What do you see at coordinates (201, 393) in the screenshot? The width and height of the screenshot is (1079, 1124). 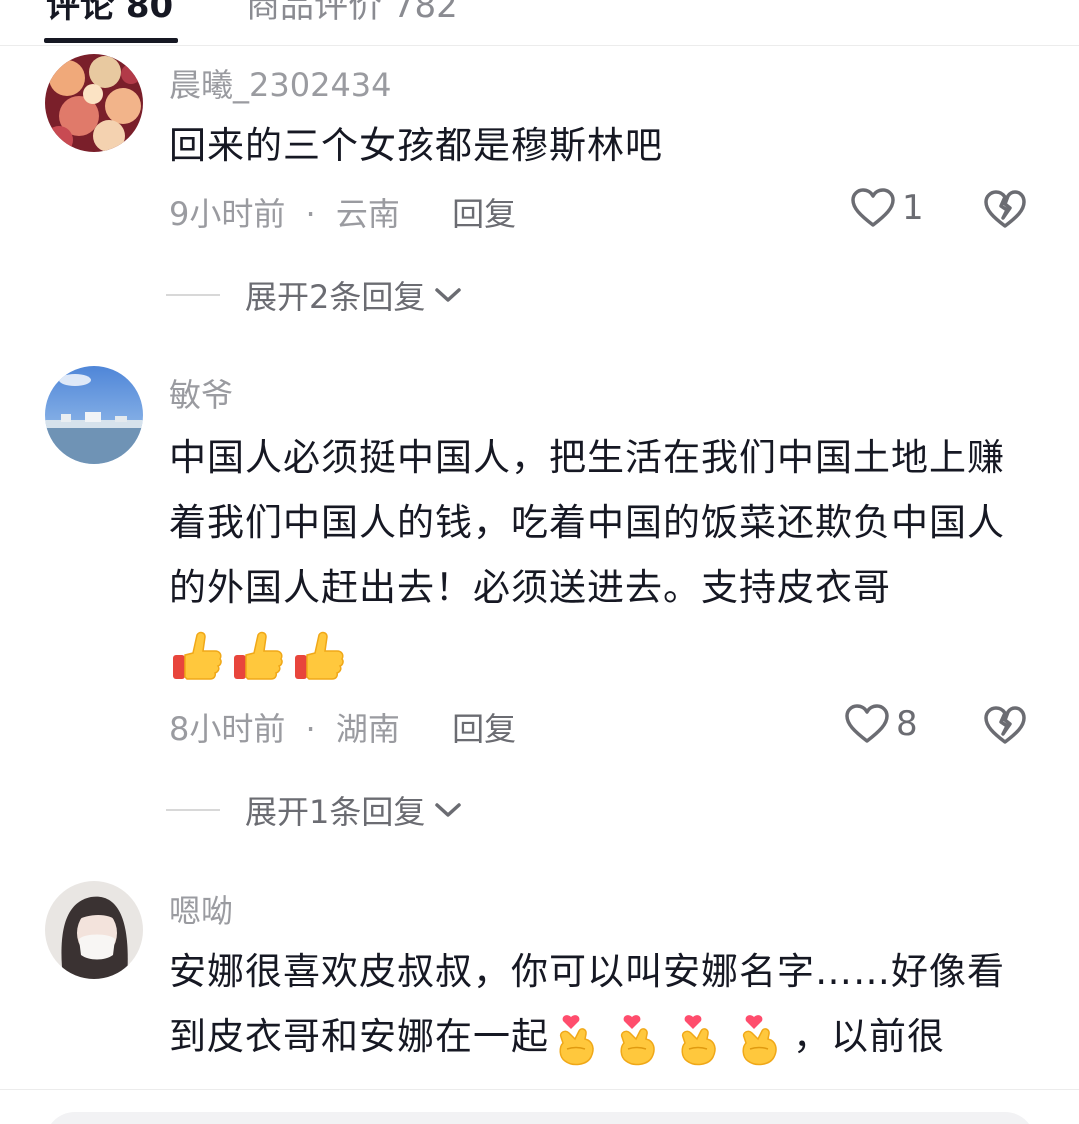 I see `username: 敏爷` at bounding box center [201, 393].